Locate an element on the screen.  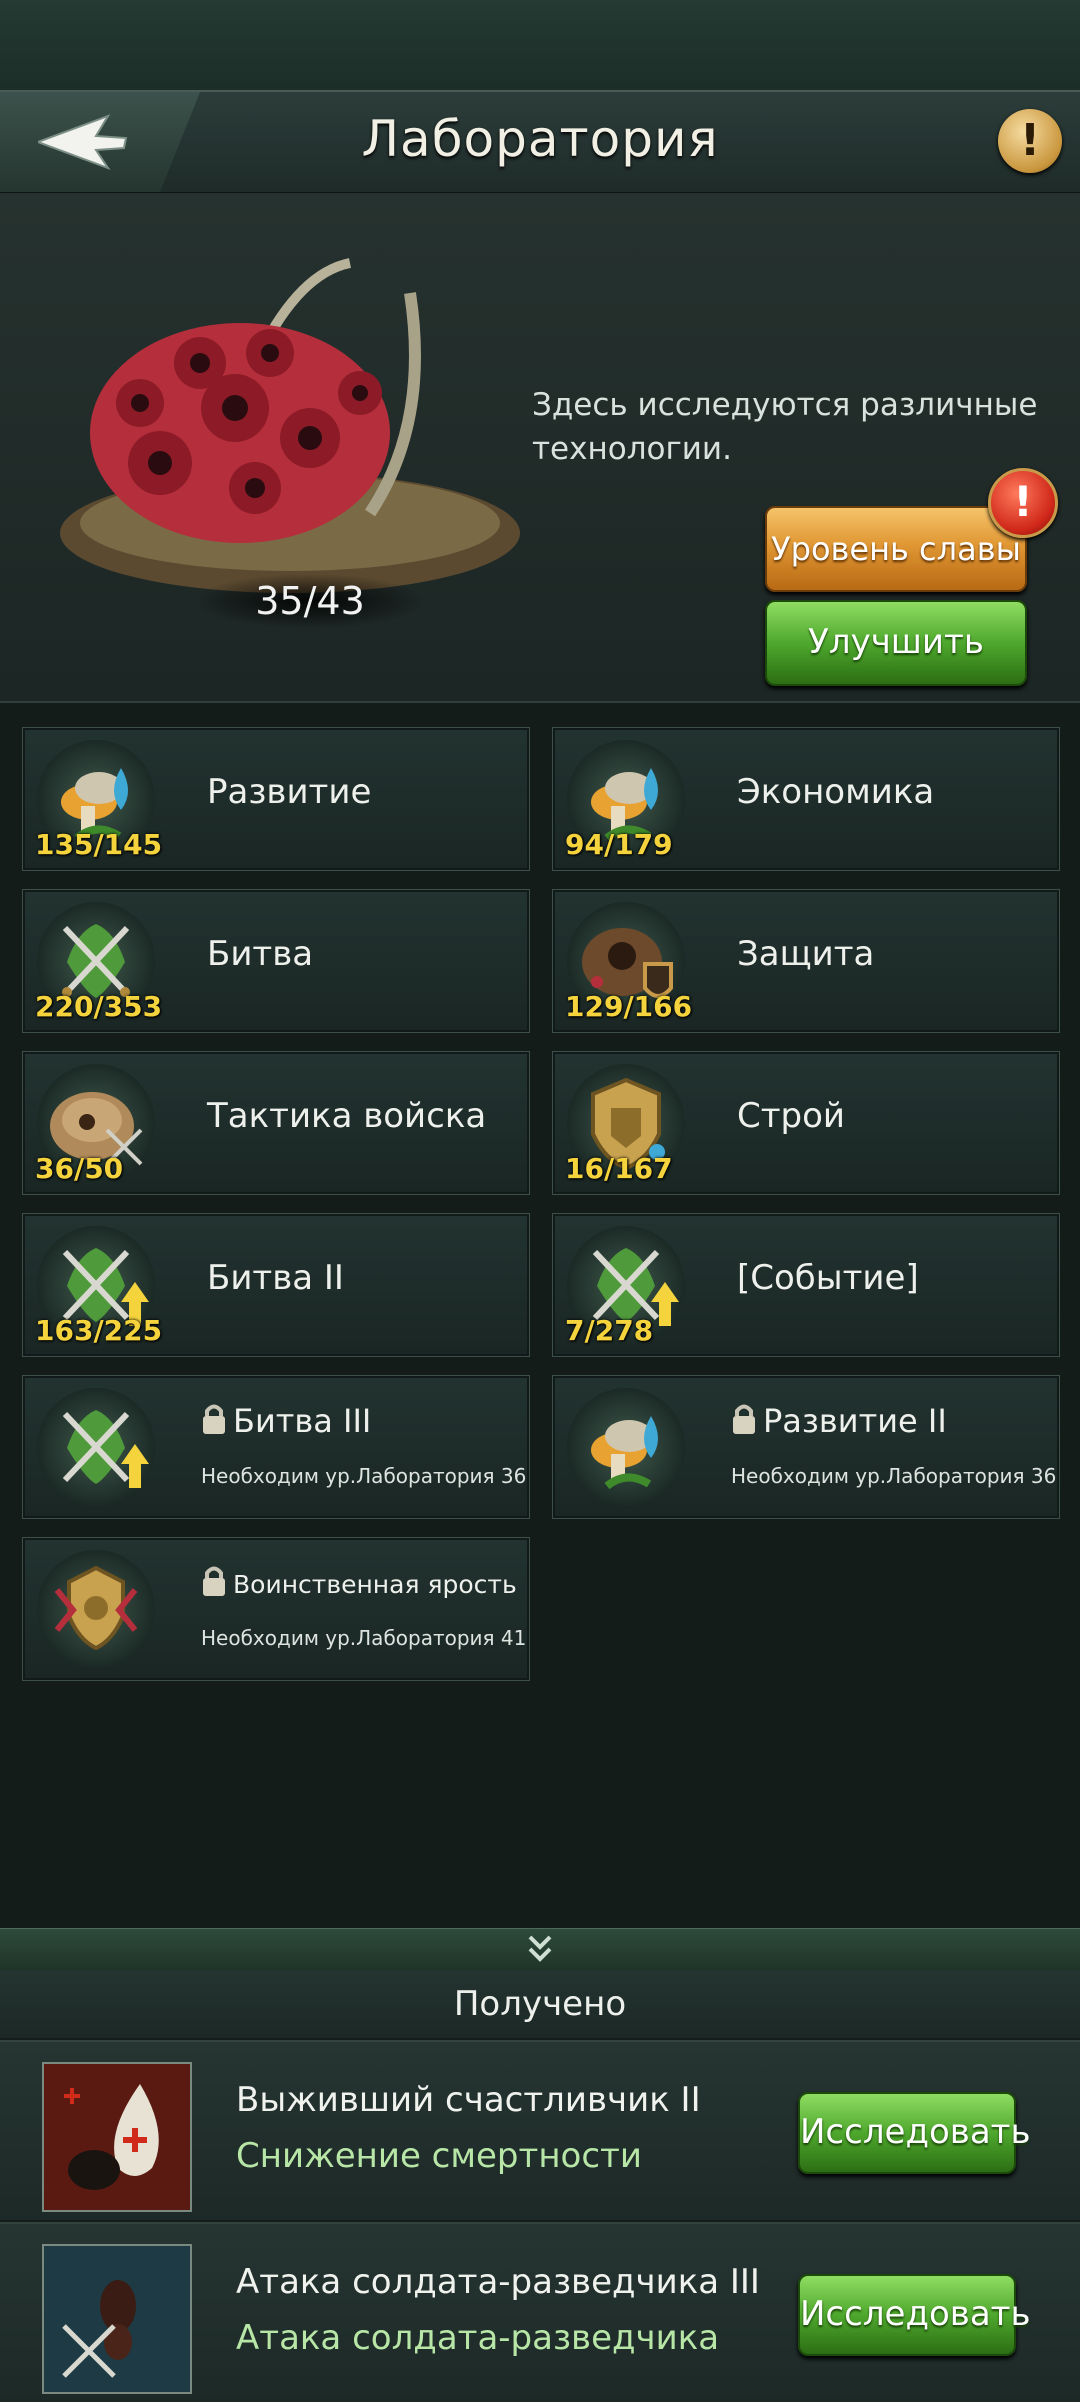
glory-level-label: Уровень славы is located at coordinates (896, 549).